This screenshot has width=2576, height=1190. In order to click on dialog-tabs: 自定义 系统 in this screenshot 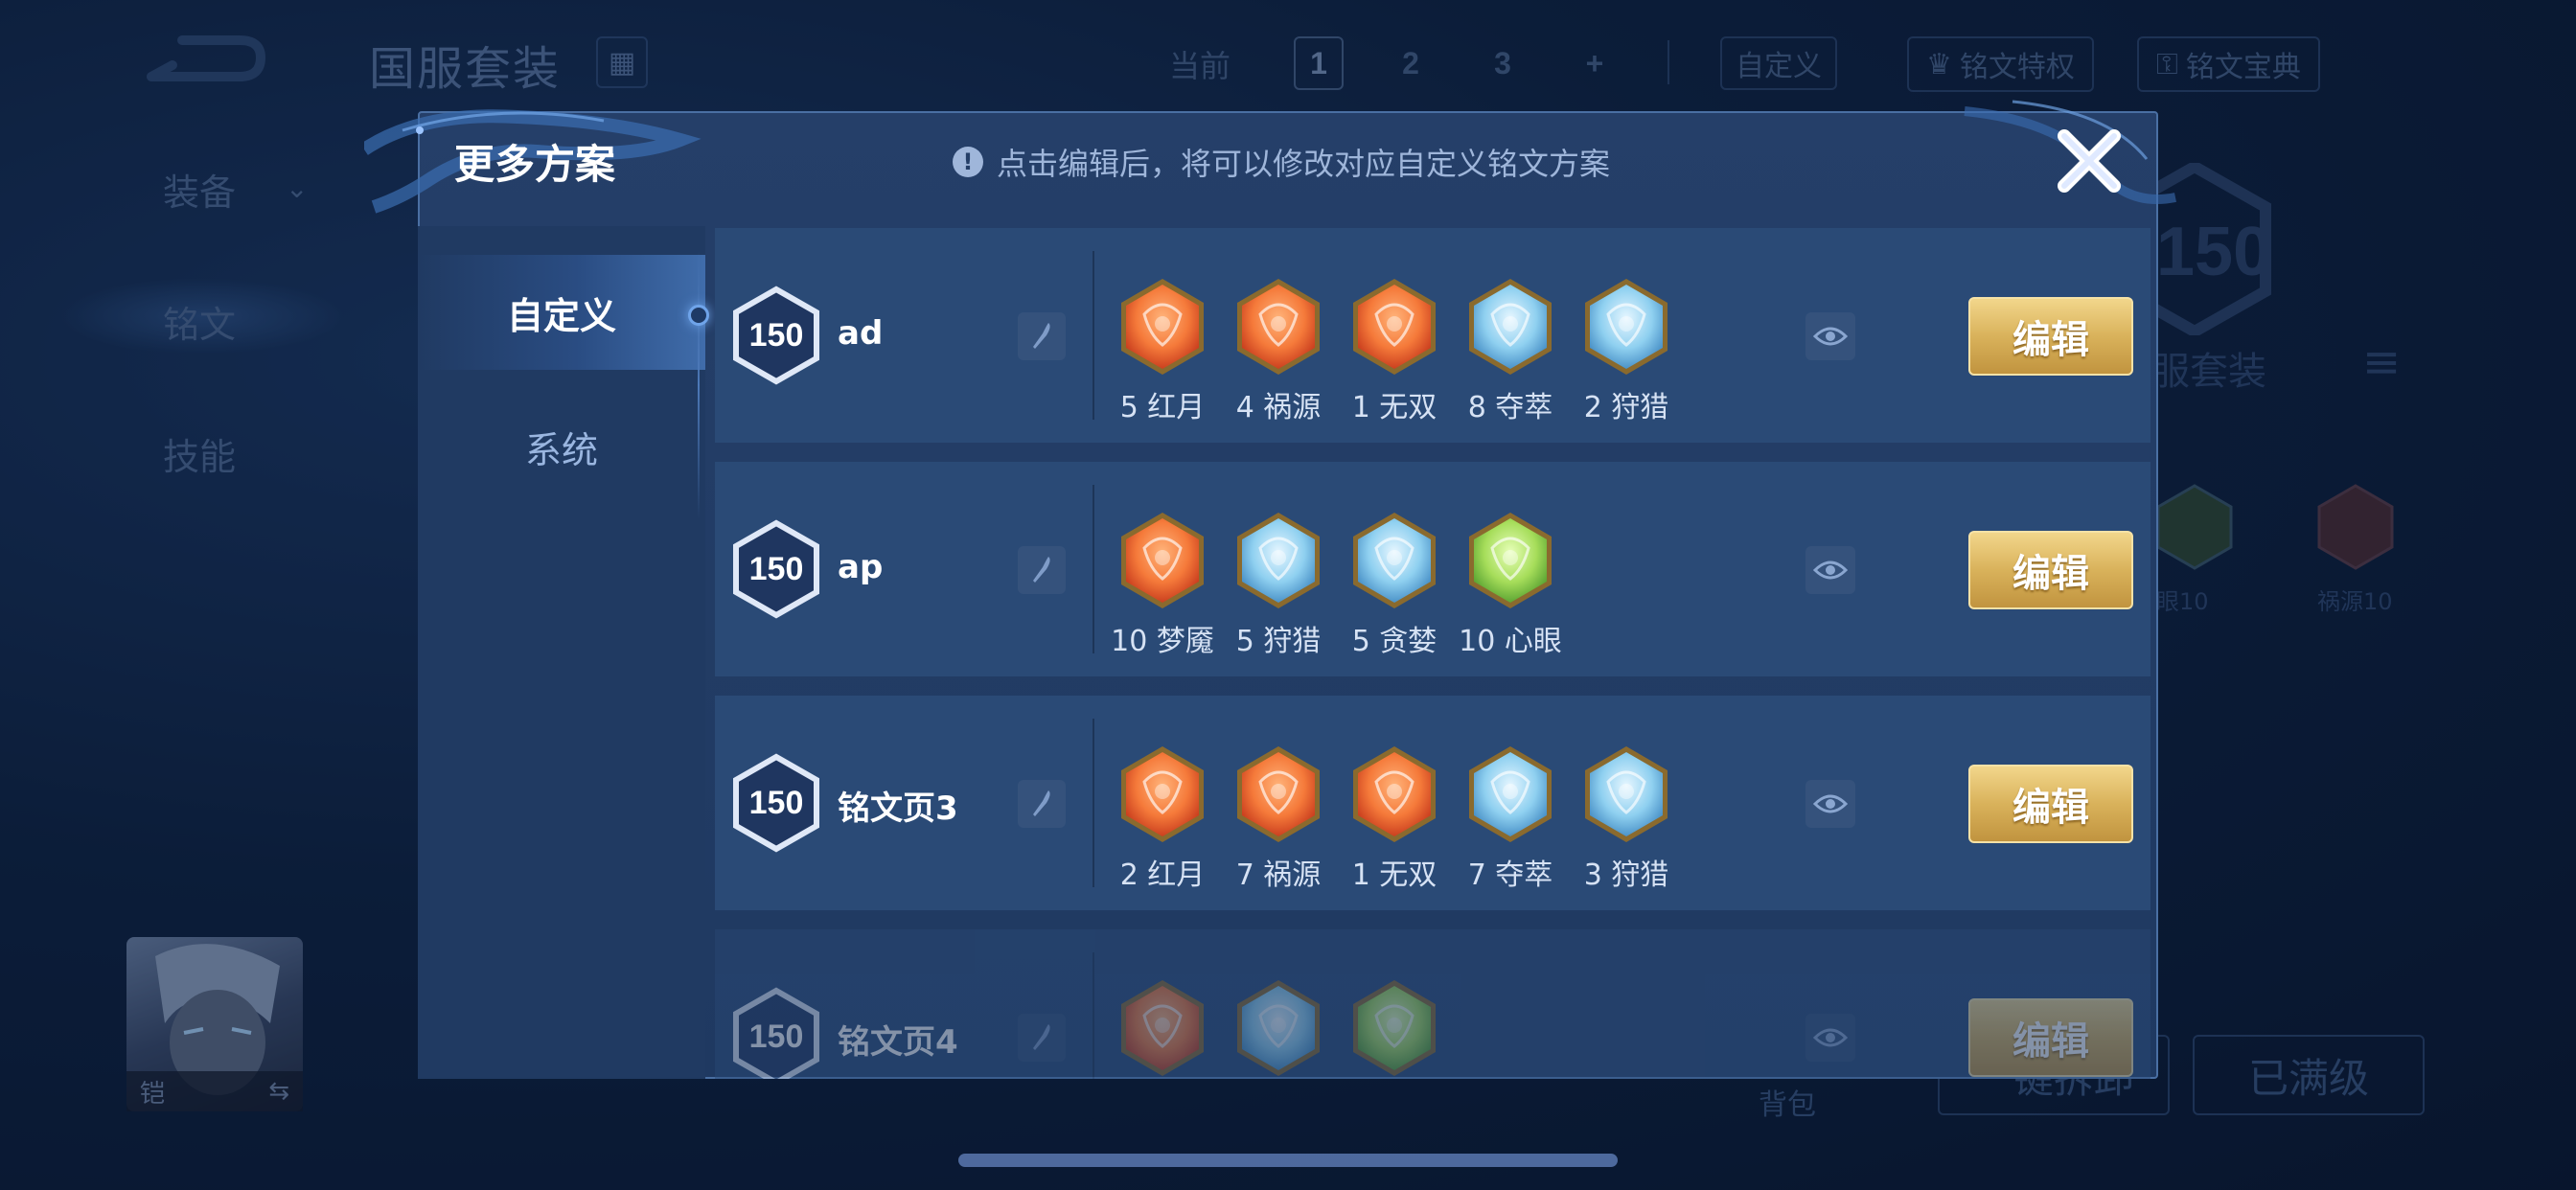, I will do `click(561, 653)`.